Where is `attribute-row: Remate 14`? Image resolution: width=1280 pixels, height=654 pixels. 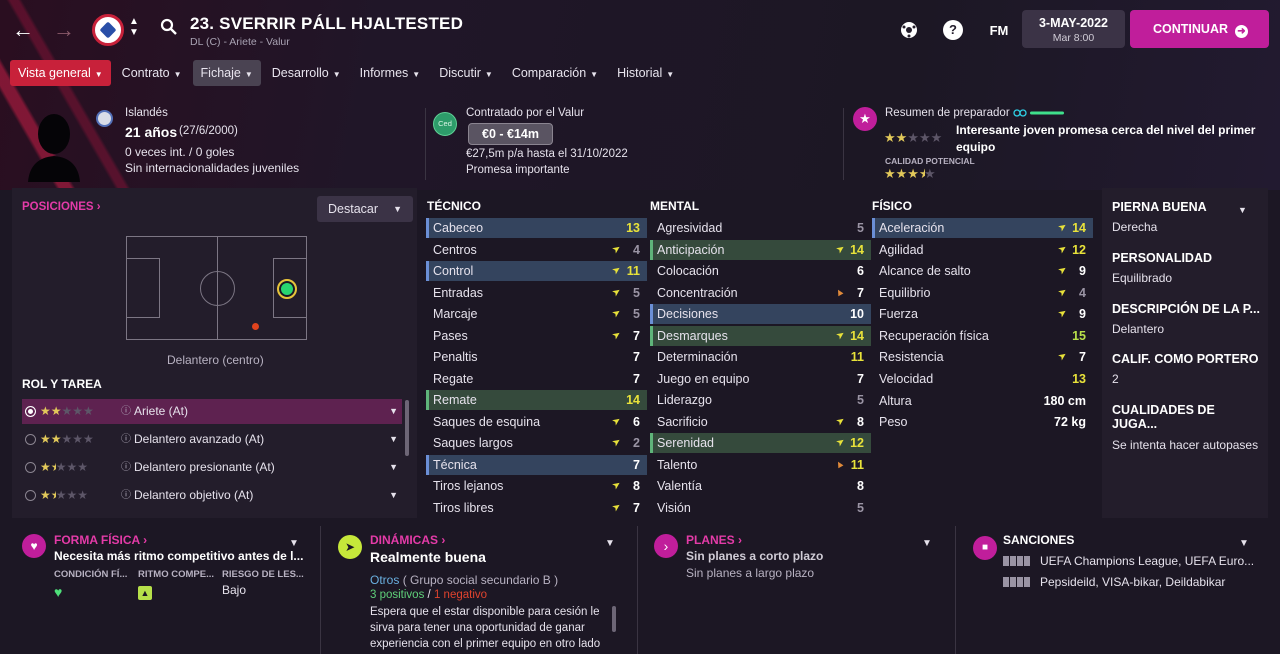
attribute-row: Remate 14 is located at coordinates (536, 400).